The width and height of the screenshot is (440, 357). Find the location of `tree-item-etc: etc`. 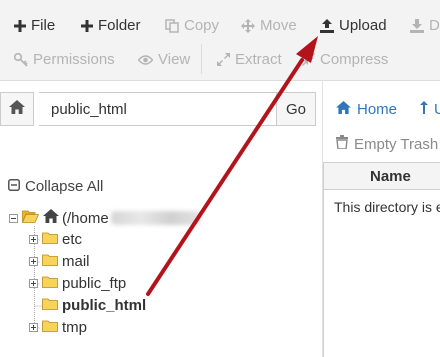

tree-item-etc: etc is located at coordinates (55, 239).